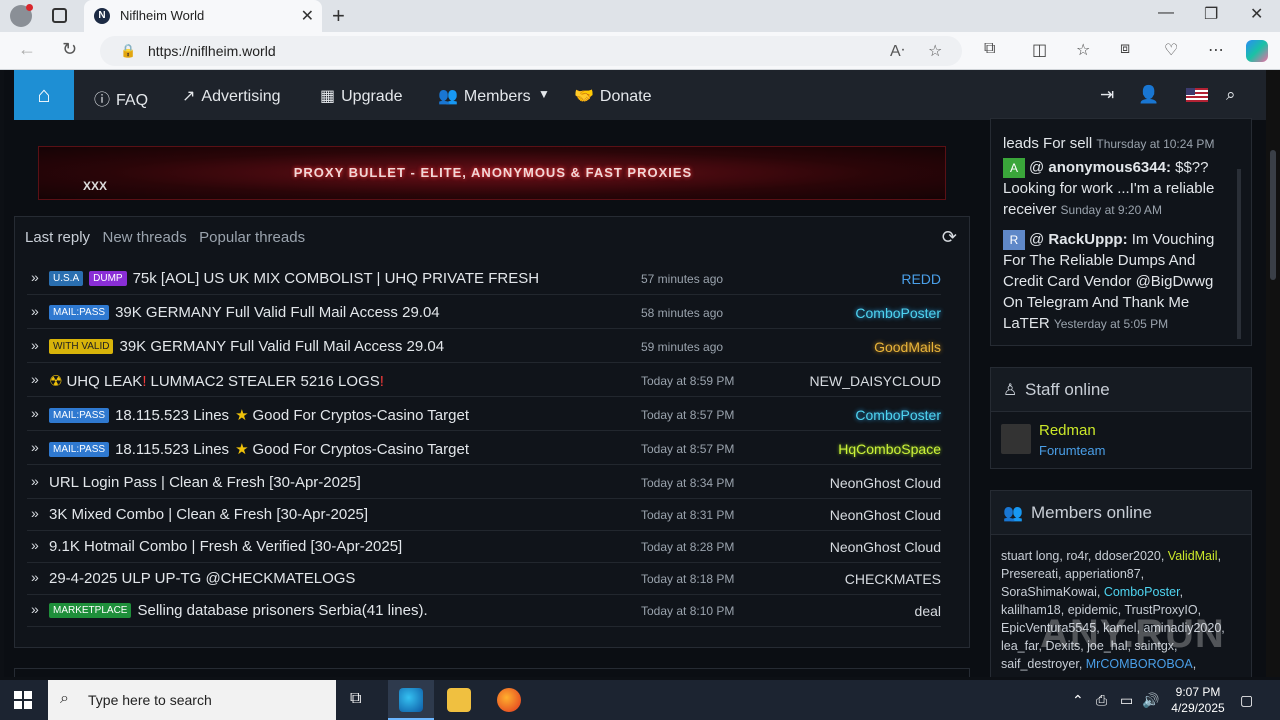 The image size is (1280, 720). What do you see at coordinates (907, 347) in the screenshot?
I see `thread-author: GoodMails` at bounding box center [907, 347].